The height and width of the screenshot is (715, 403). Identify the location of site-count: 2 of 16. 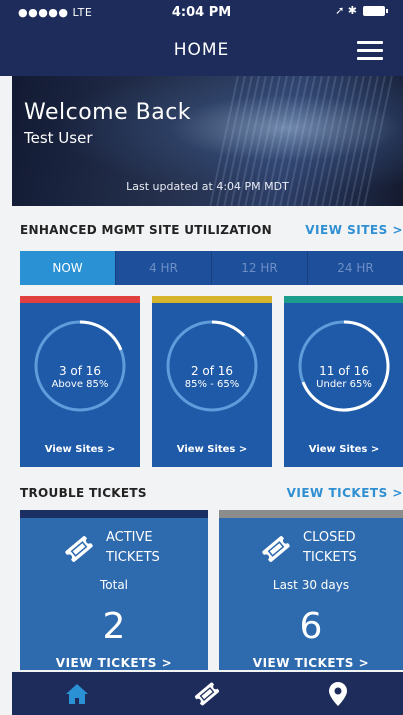
(212, 371).